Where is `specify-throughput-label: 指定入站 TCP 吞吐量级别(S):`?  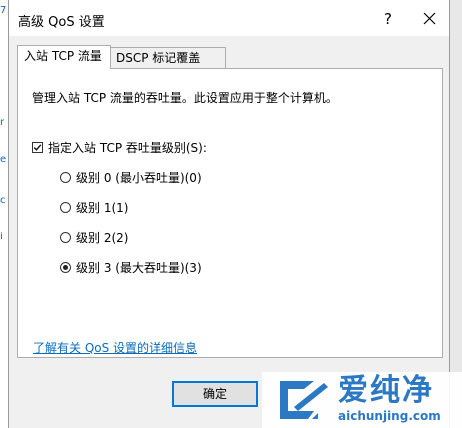
specify-throughput-label: 指定入站 TCP 吞吐量级别(S): is located at coordinates (127, 148).